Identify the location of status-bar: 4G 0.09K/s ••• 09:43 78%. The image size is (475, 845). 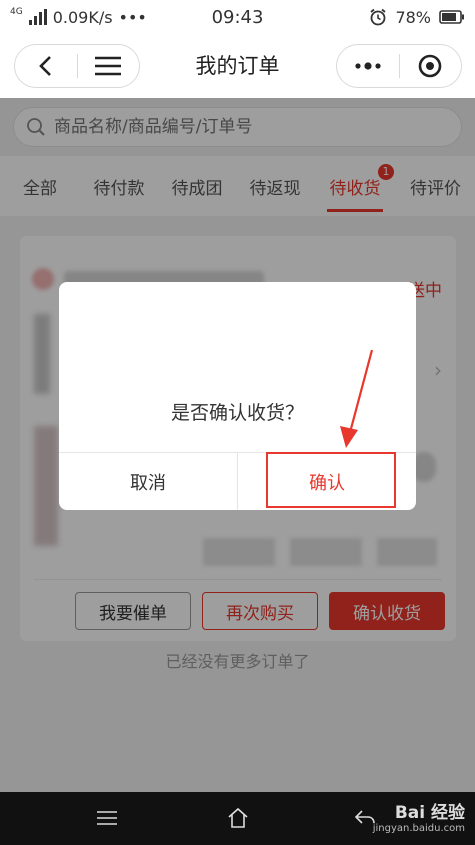
(237, 17).